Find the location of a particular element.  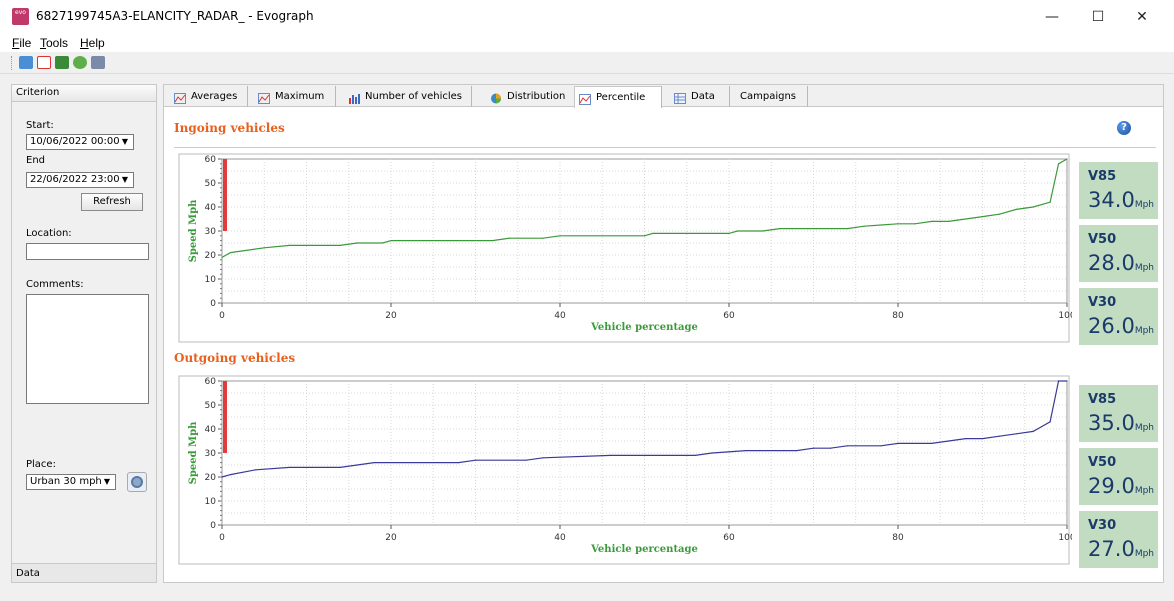

help-icon: ? is located at coordinates (1124, 128).